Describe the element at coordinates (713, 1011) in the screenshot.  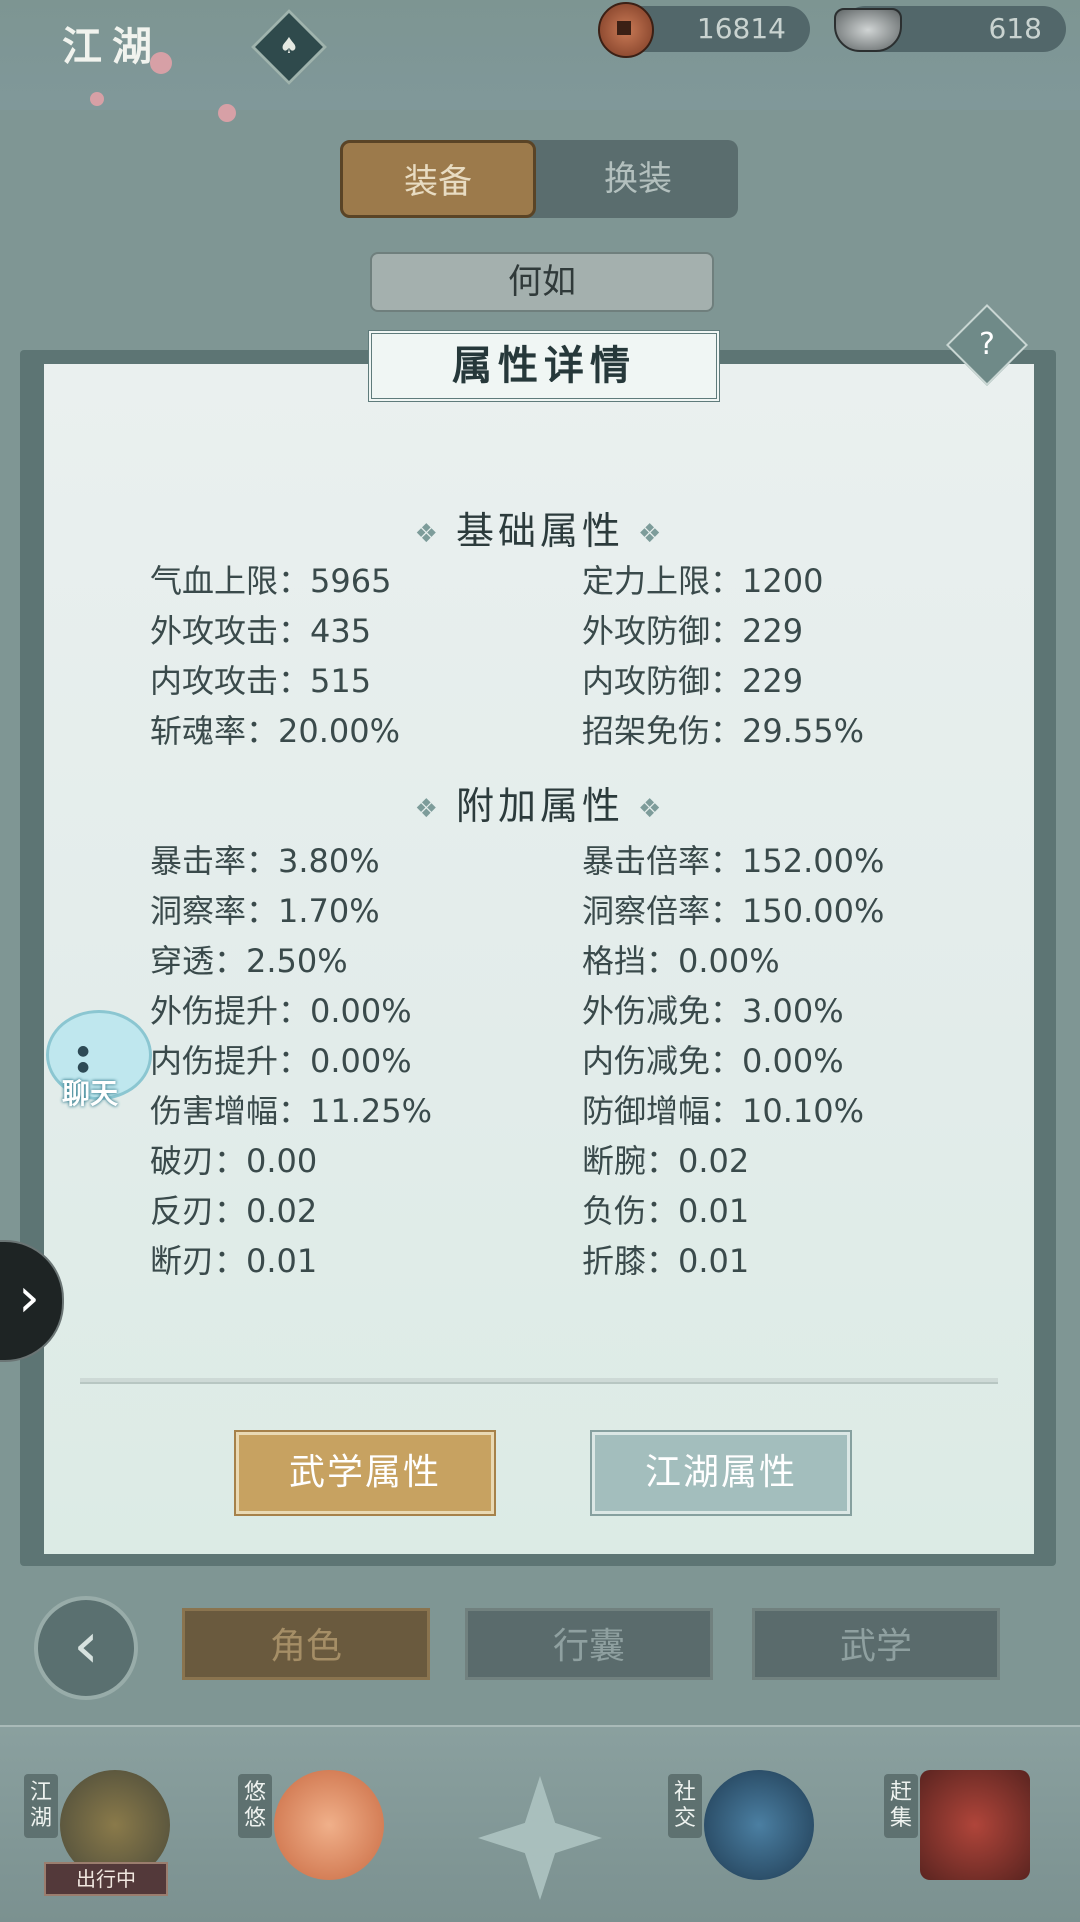
I see `stat-item: 外伤减免：3.00%` at that location.